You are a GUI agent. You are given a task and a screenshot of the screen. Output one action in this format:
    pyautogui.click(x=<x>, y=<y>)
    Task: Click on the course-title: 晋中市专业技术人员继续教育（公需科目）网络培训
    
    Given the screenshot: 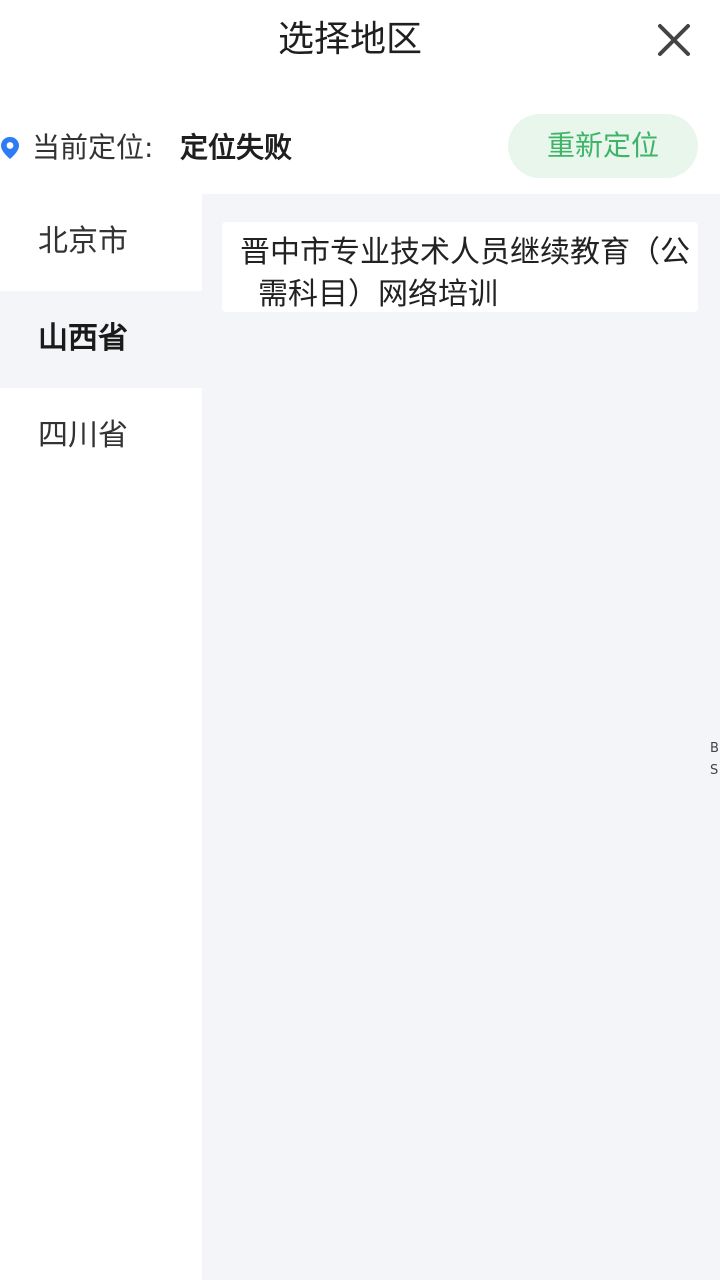 What is the action you would take?
    pyautogui.click(x=465, y=273)
    